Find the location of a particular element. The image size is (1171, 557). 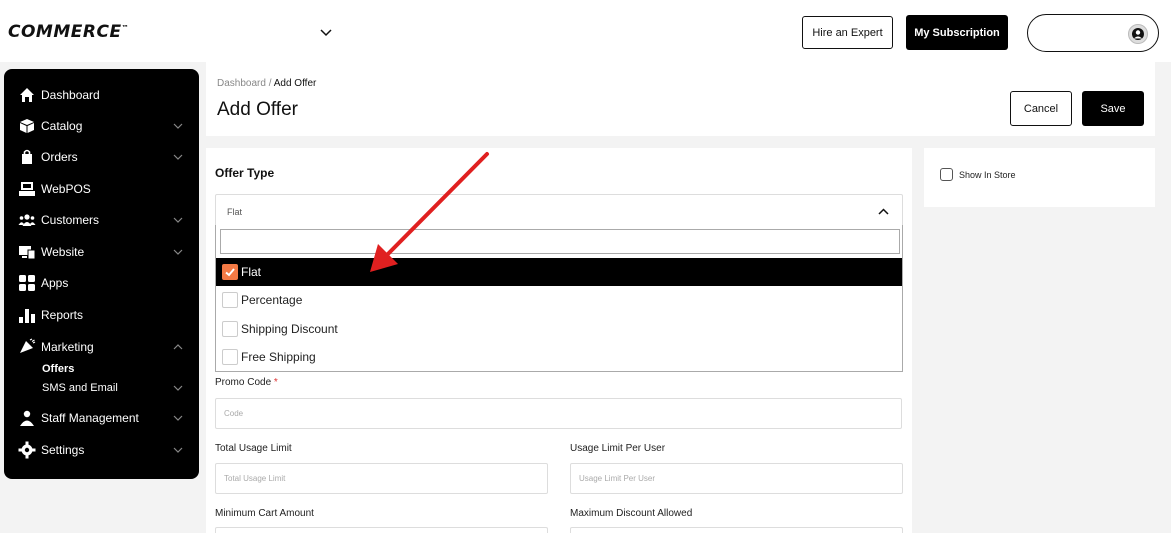

promo-code-input is located at coordinates (558, 413).